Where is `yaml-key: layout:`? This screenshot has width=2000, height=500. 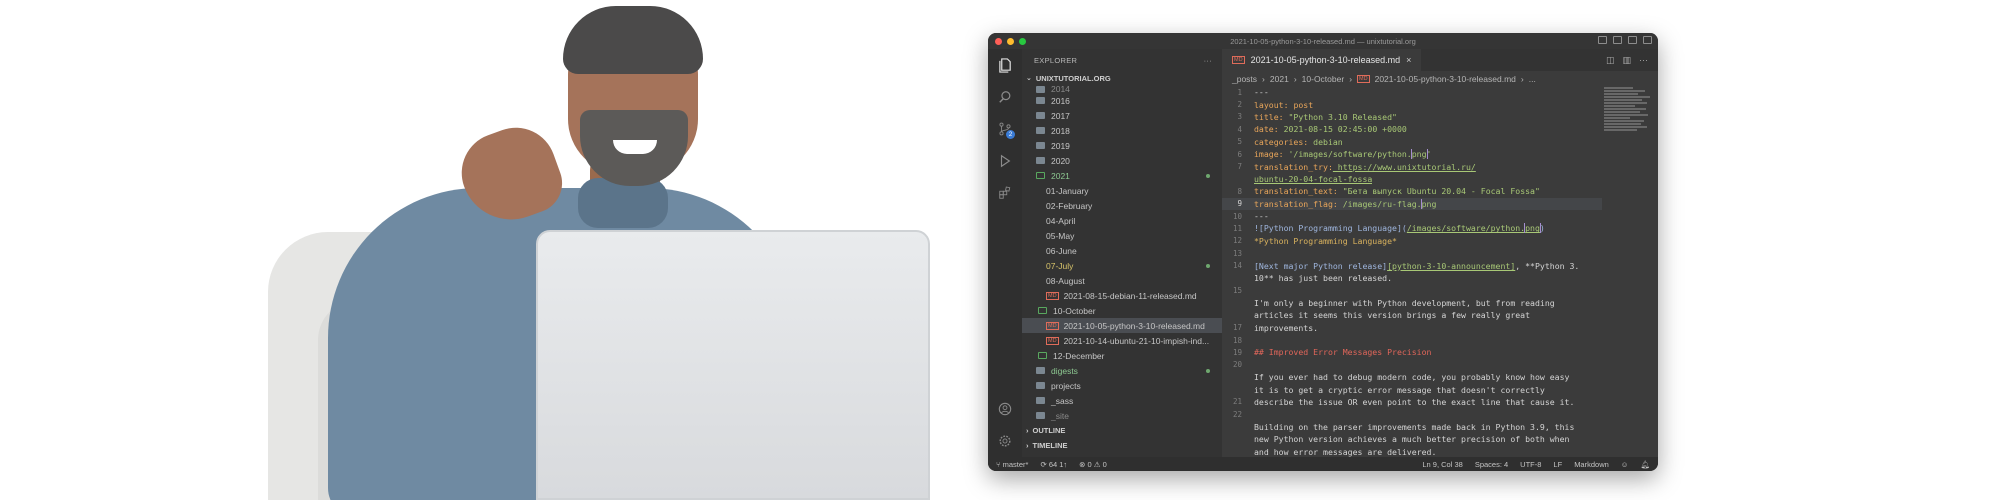 yaml-key: layout: is located at coordinates (1271, 104).